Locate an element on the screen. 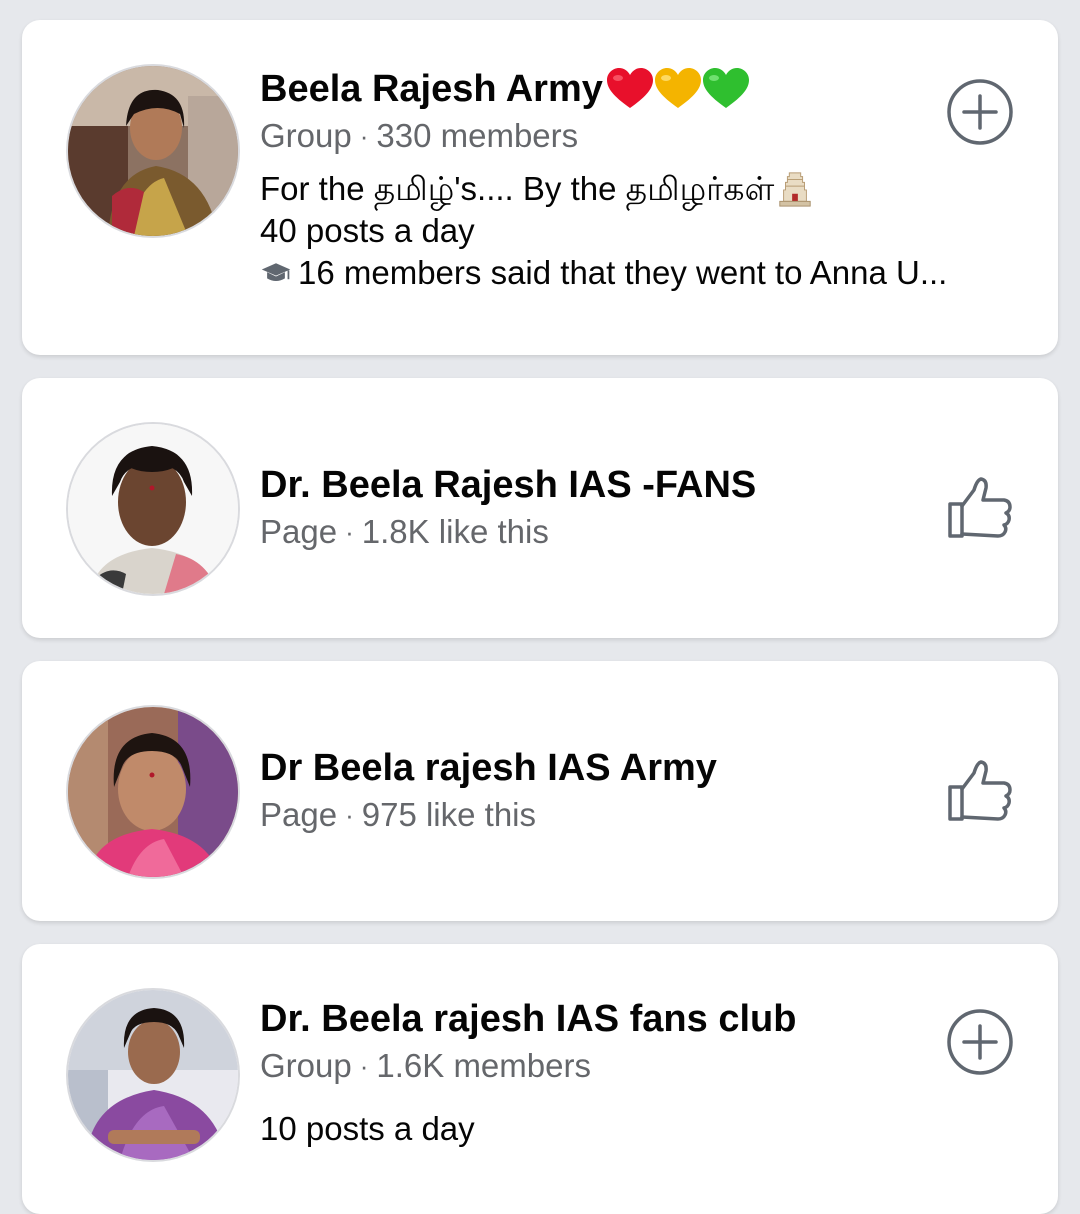 Image resolution: width=1080 pixels, height=1214 pixels. result-meta: Group · 330 members is located at coordinates (634, 136).